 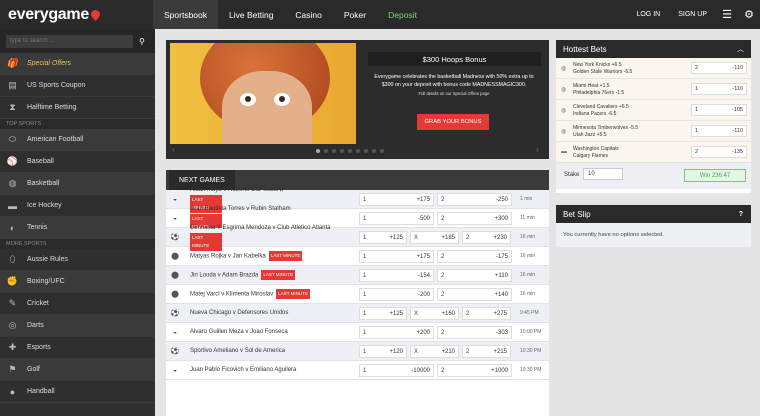 What do you see at coordinates (77, 64) in the screenshot?
I see `sidebar-item-special-offers: 🎁 Special Offers` at bounding box center [77, 64].